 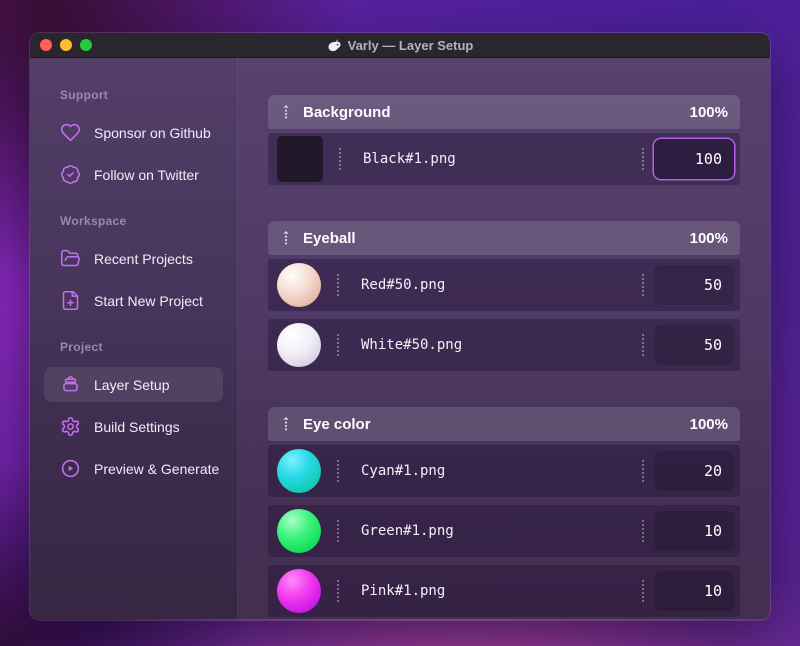 What do you see at coordinates (152, 132) in the screenshot?
I see `sidebar-item-label: Sponsor on Github` at bounding box center [152, 132].